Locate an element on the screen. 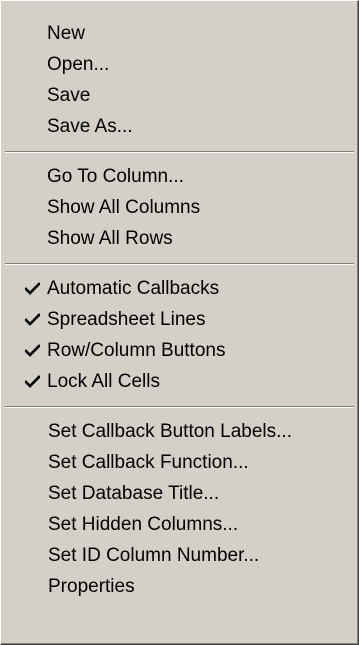 Image resolution: width=359 pixels, height=645 pixels. menu-item-show-all-rows: Show All Rows is located at coordinates (179, 238).